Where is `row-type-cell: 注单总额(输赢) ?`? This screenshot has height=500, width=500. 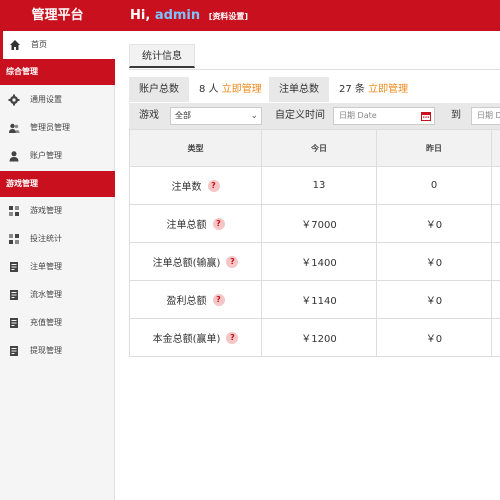 row-type-cell: 注单总额(输赢) ? is located at coordinates (195, 261).